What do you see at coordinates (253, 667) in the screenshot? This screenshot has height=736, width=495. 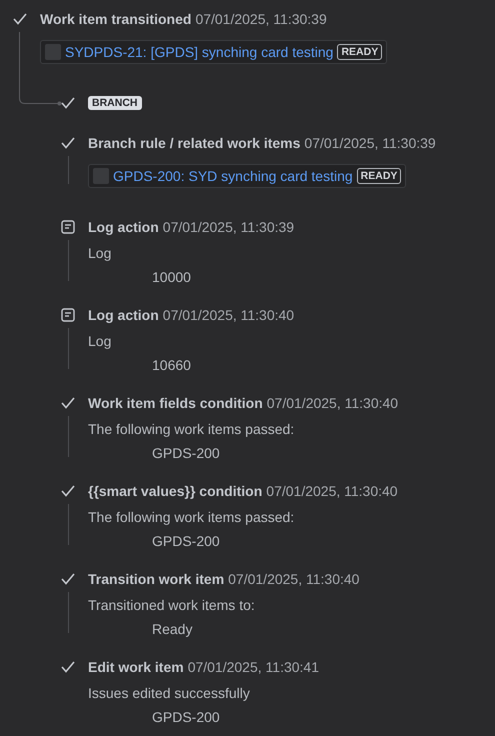 I see `timestamp: 07/01/2025, 11:30:41` at bounding box center [253, 667].